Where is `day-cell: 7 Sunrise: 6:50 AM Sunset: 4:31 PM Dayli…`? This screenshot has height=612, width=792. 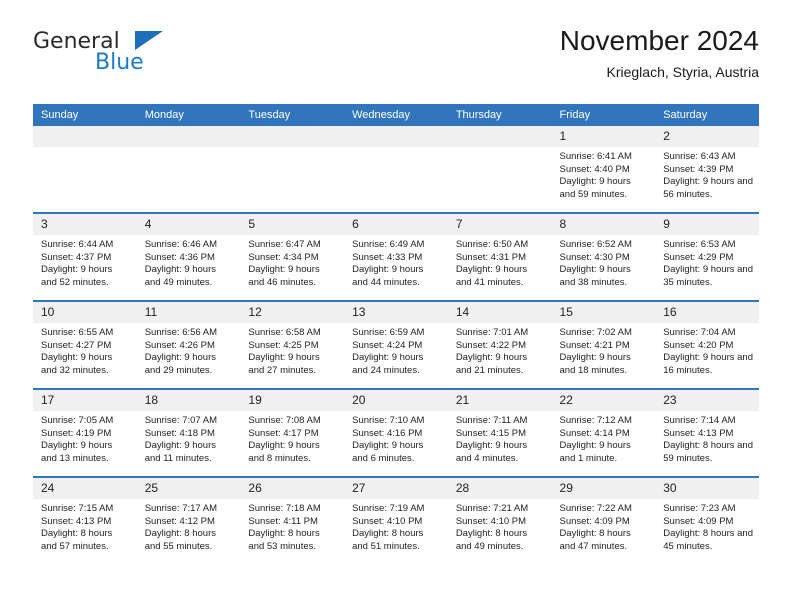 day-cell: 7 Sunrise: 6:50 AM Sunset: 4:31 PM Dayli… is located at coordinates (499, 256).